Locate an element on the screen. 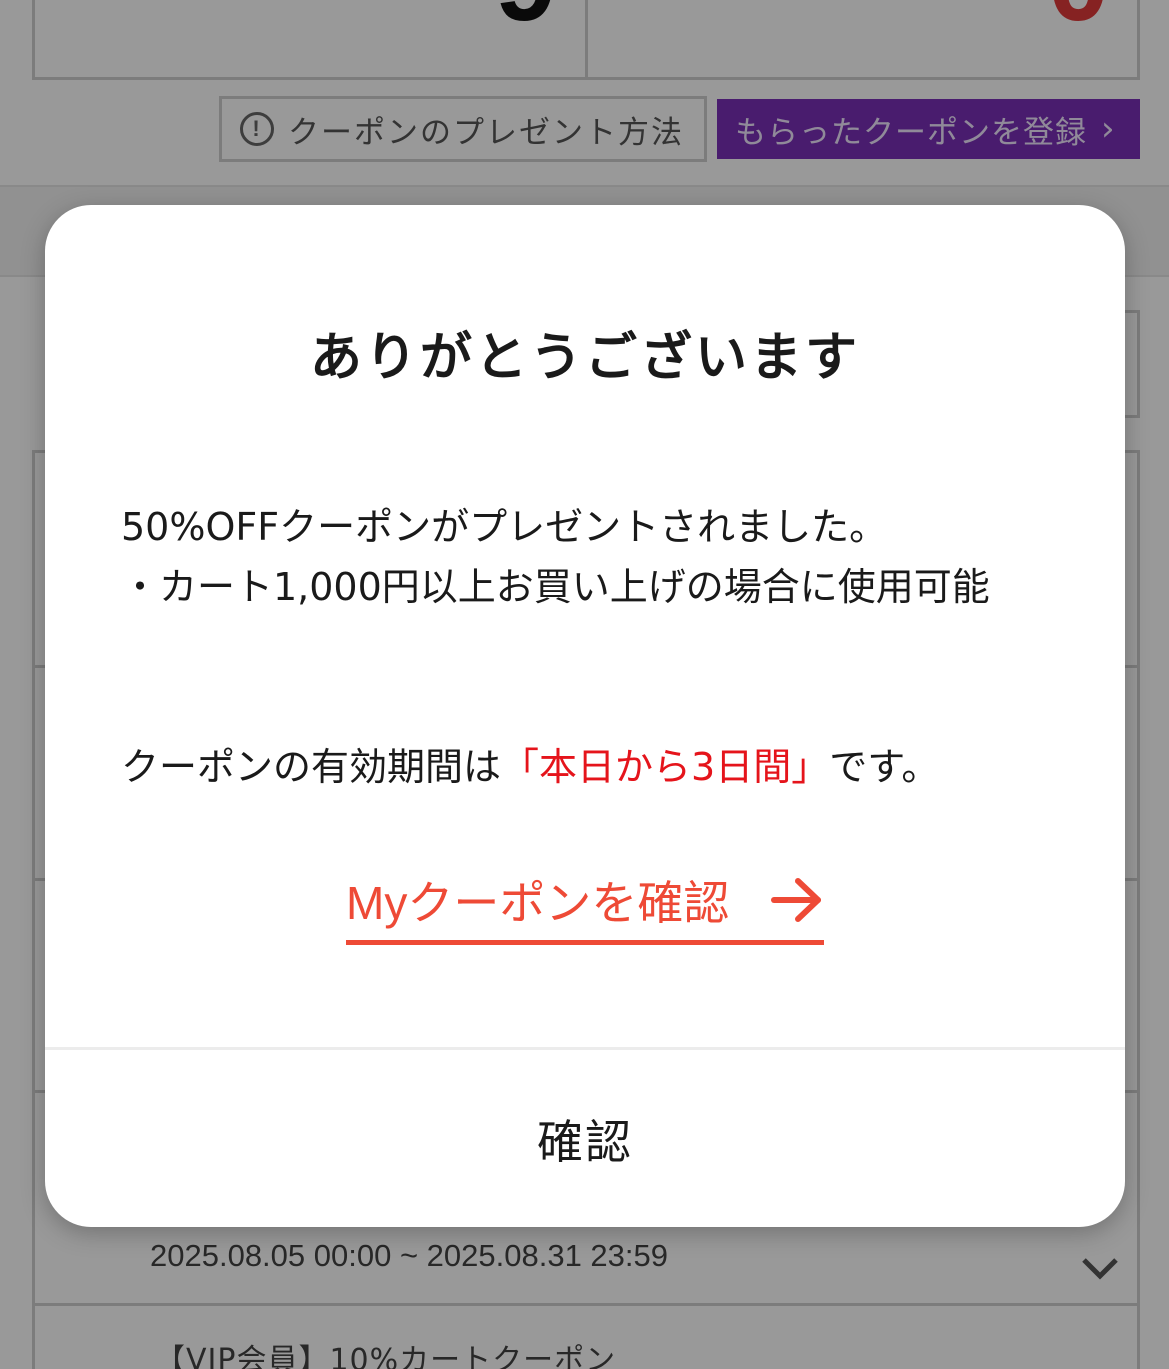 Image resolution: width=1169 pixels, height=1369 pixels. my-coupon-link: Myクーポンを確認 is located at coordinates (585, 905).